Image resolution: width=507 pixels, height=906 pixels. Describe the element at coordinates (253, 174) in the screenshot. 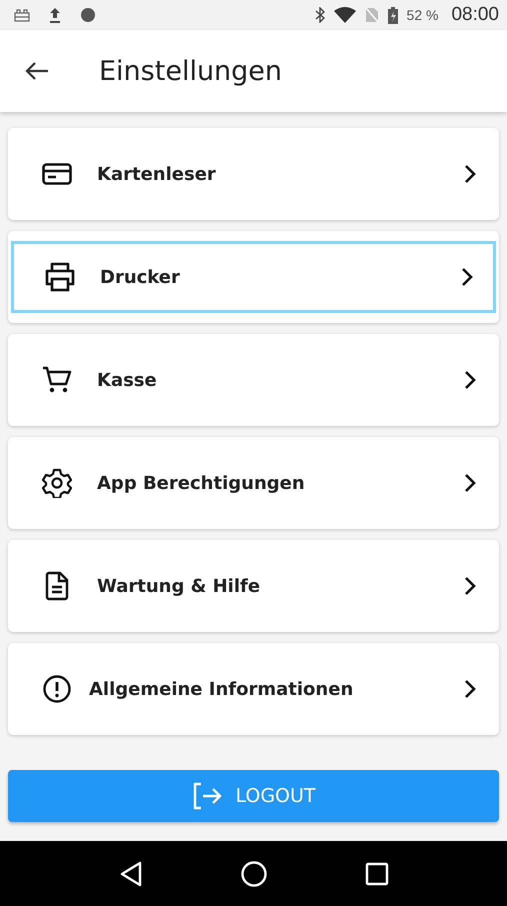

I see `settings-item: Kartenleser` at that location.